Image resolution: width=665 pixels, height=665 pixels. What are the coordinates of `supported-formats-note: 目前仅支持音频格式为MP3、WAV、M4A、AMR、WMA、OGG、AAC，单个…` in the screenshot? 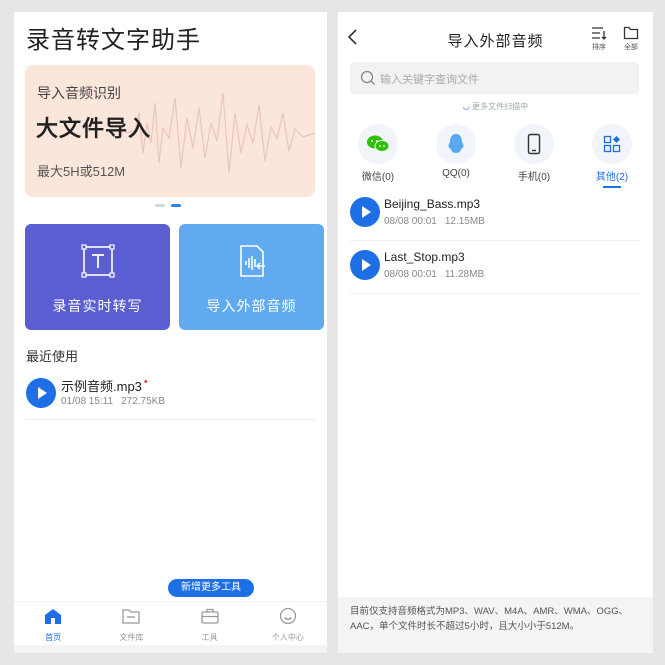 It's located at (495, 621).